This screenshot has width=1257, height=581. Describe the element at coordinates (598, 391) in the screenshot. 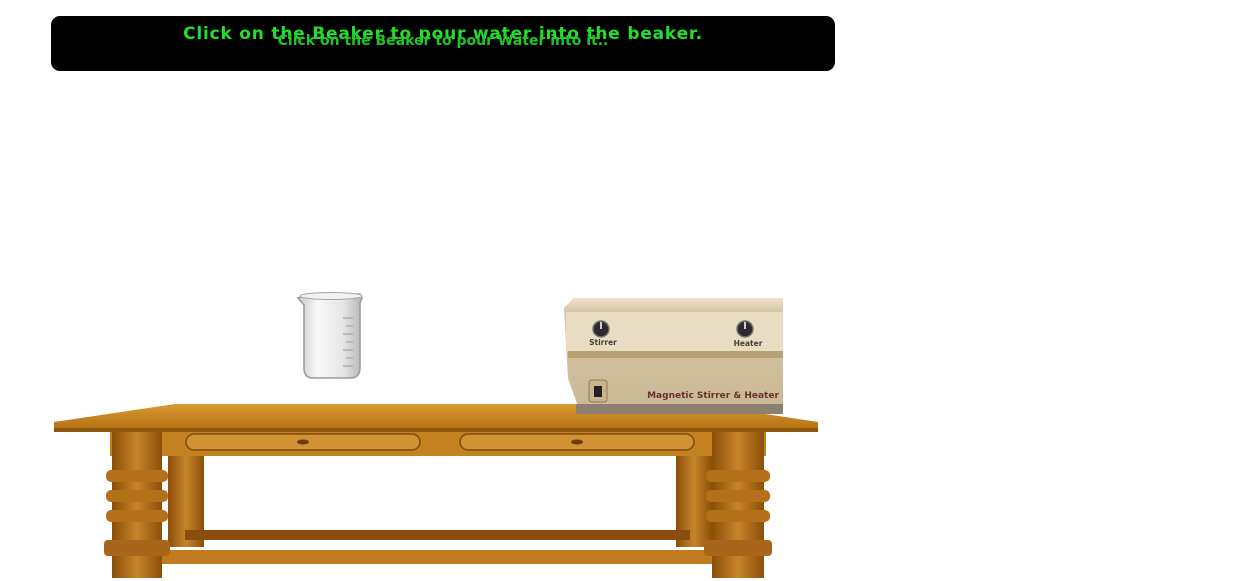

I see `power-switch` at that location.